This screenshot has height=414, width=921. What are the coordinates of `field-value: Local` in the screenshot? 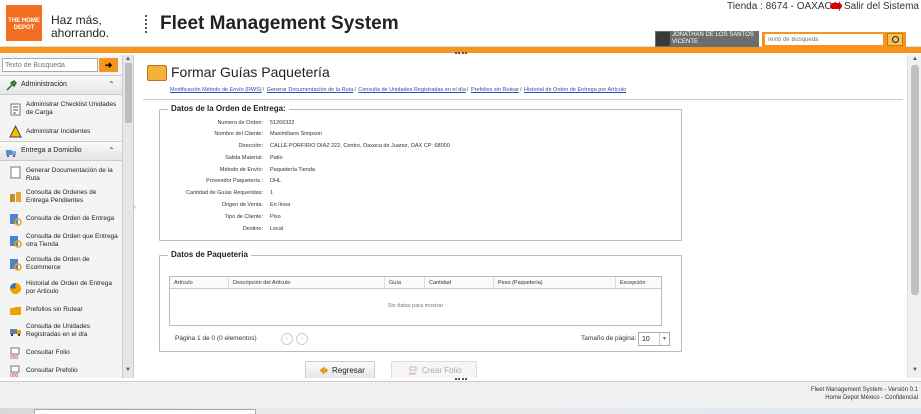 It's located at (277, 229).